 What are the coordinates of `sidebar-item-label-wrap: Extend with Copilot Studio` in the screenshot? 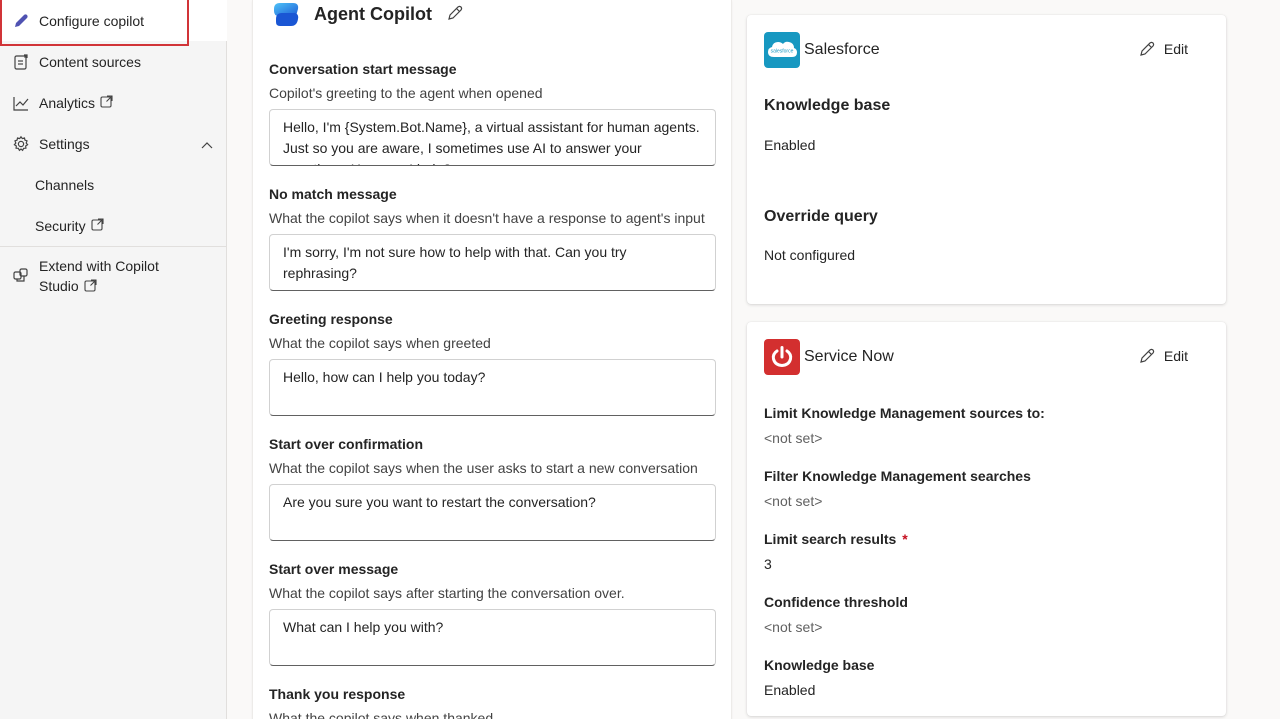 It's located at (99, 276).